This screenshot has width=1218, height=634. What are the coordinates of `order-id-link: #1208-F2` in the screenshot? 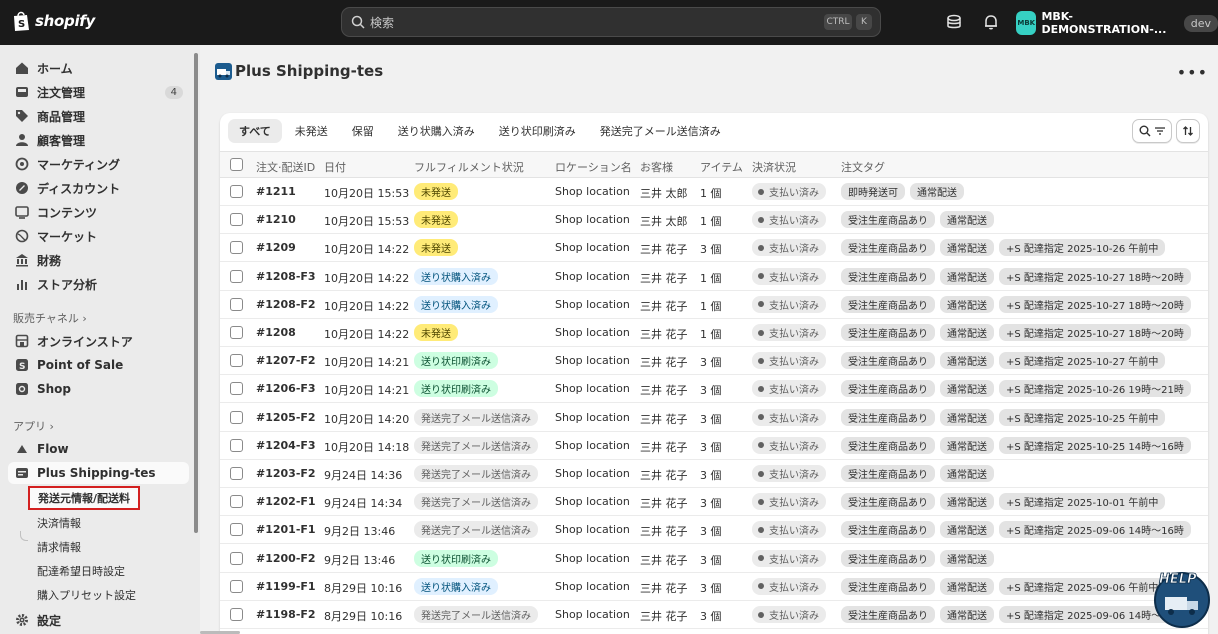 It's located at (286, 304).